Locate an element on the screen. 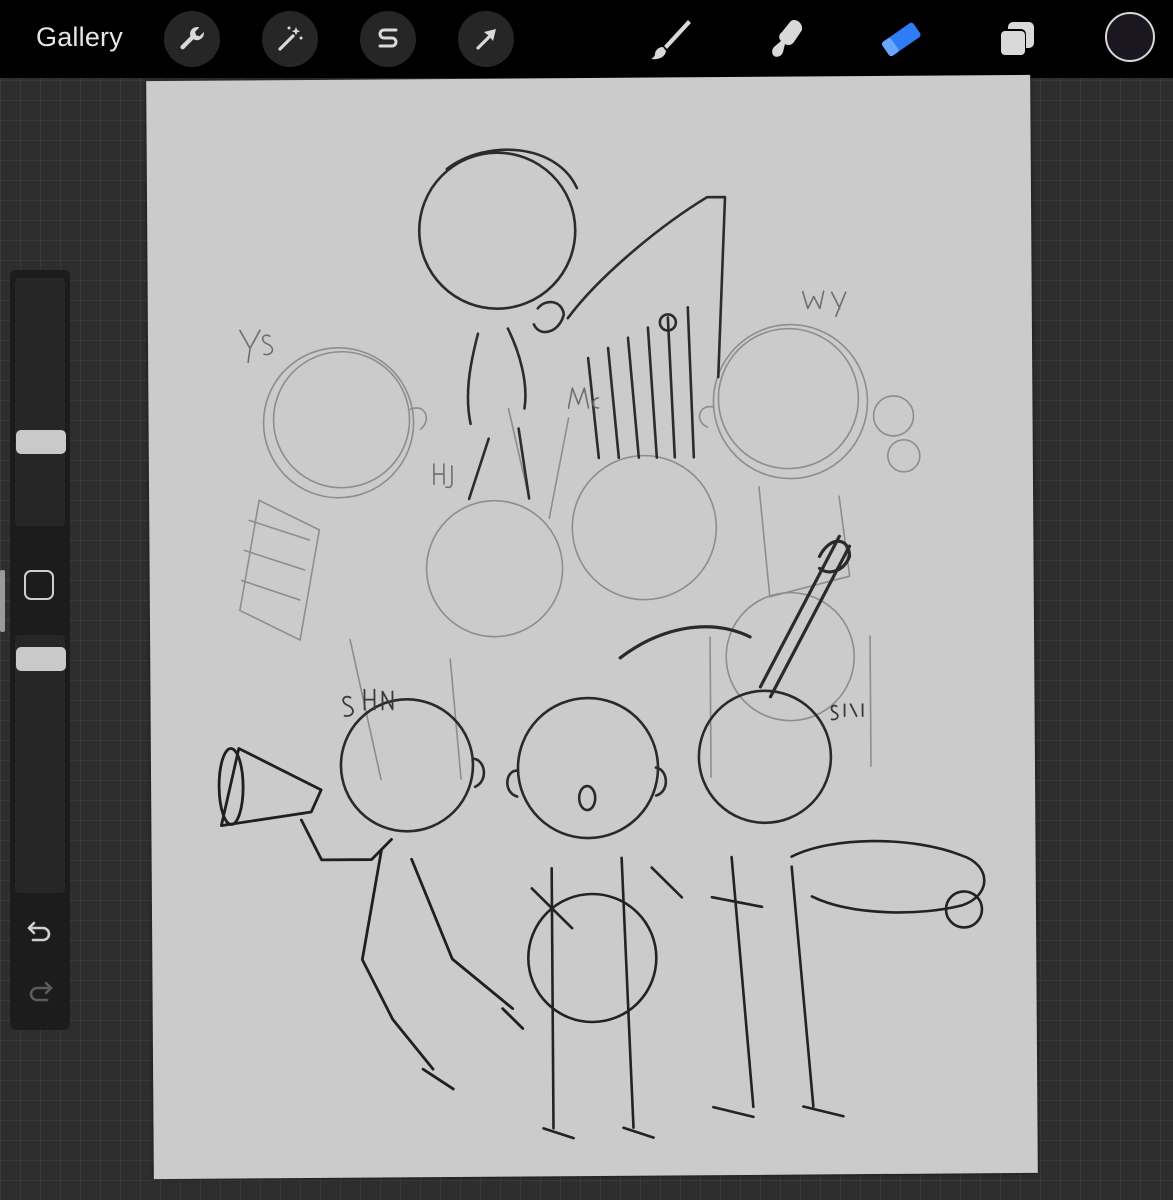 This screenshot has width=1173, height=1200. redo-button is located at coordinates (40, 993).